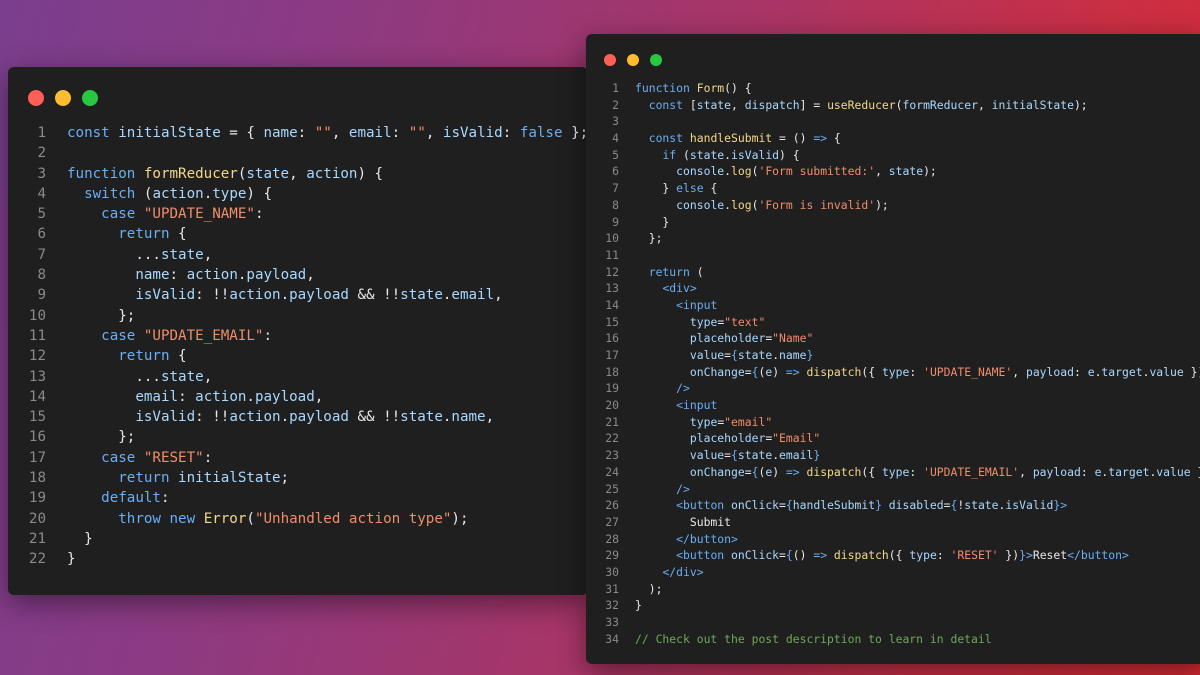 The height and width of the screenshot is (675, 1200). Describe the element at coordinates (669, 272) in the screenshot. I see `code-text: return (` at that location.